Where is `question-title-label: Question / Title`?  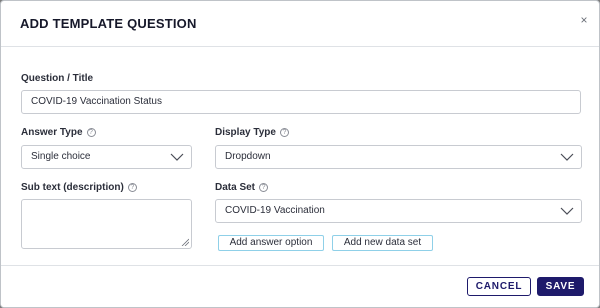
question-title-label: Question / Title is located at coordinates (57, 78).